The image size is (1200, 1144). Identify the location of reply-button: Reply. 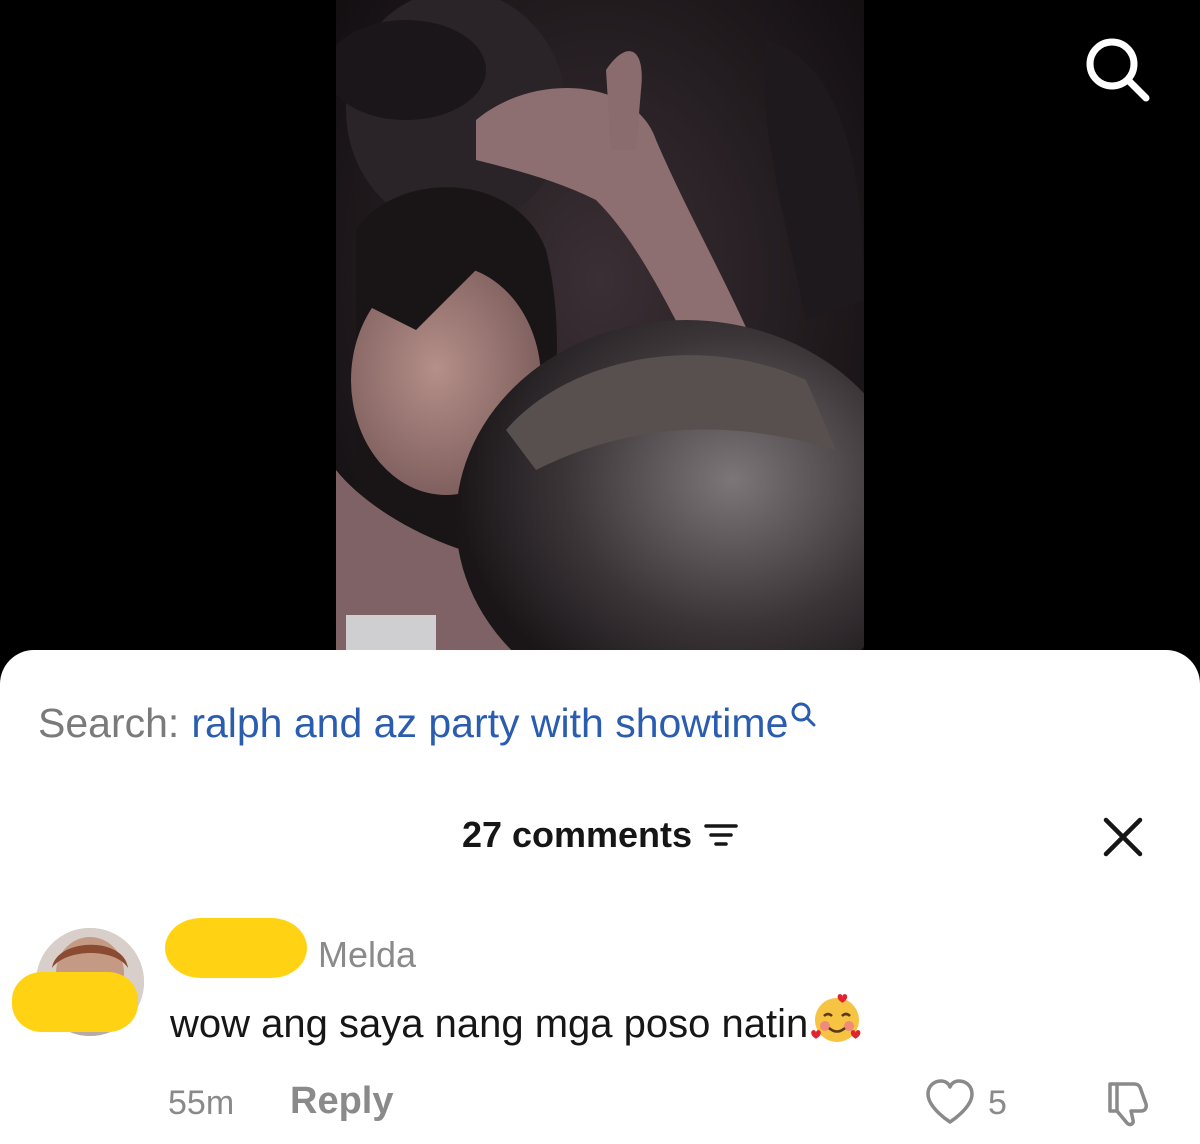
(341, 1101).